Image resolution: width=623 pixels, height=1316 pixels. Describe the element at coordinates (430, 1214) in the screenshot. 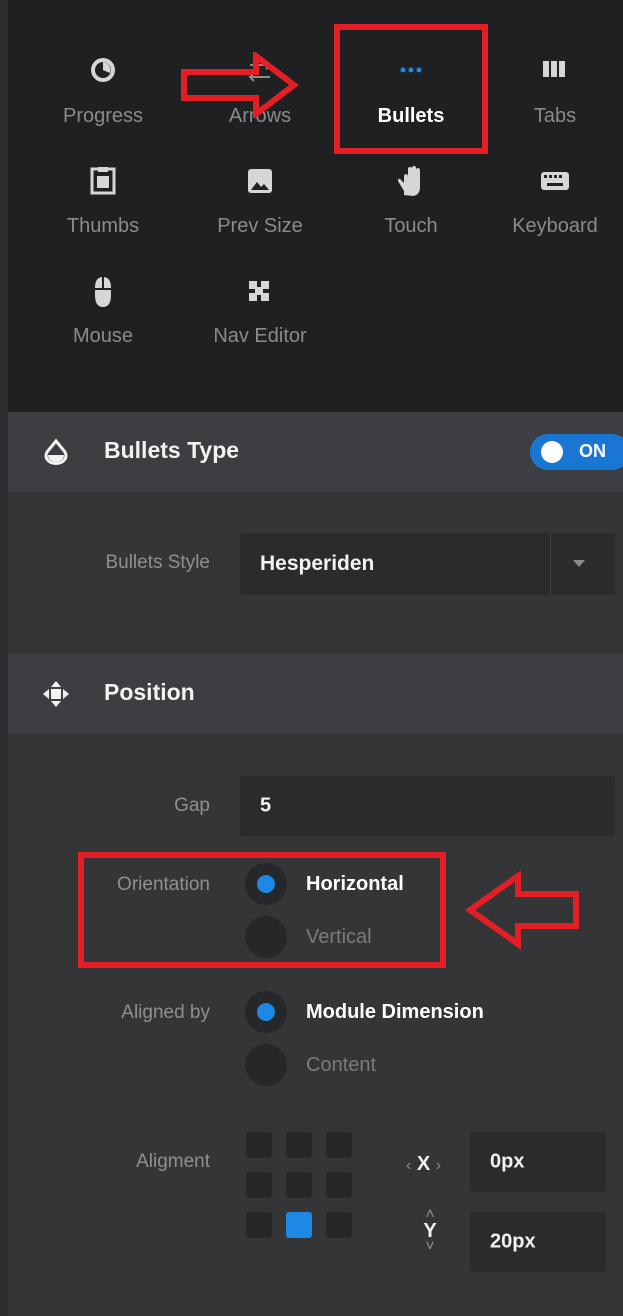

I see `chevron-up-icon: ˄` at that location.